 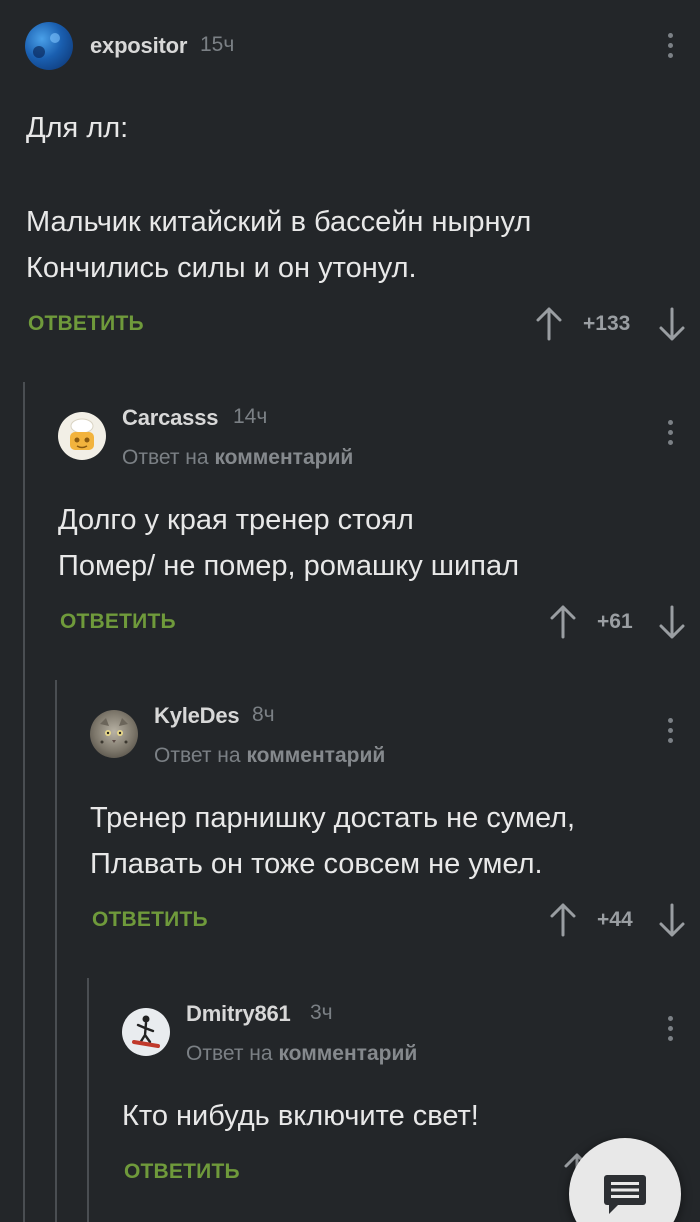 What do you see at coordinates (250, 416) in the screenshot?
I see `timestamp: 14ч` at bounding box center [250, 416].